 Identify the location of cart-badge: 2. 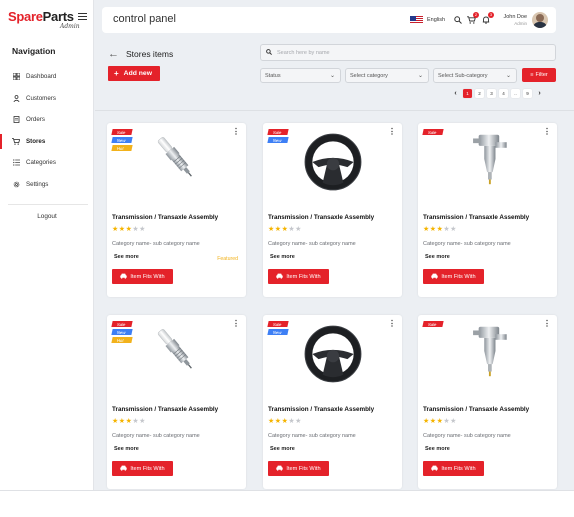
(476, 15).